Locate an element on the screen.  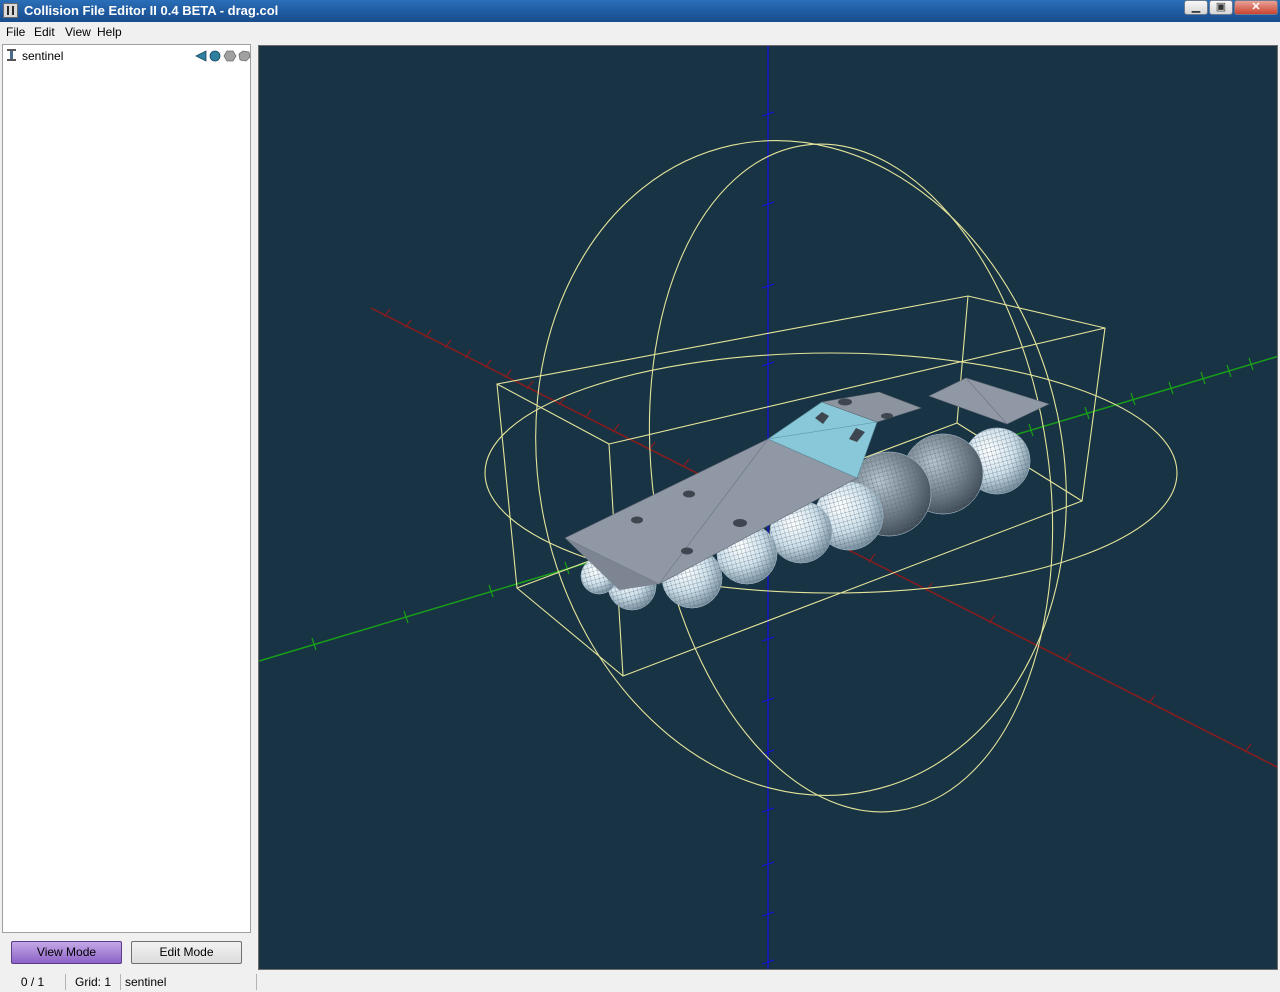
mesh-icon is located at coordinates (244, 56).